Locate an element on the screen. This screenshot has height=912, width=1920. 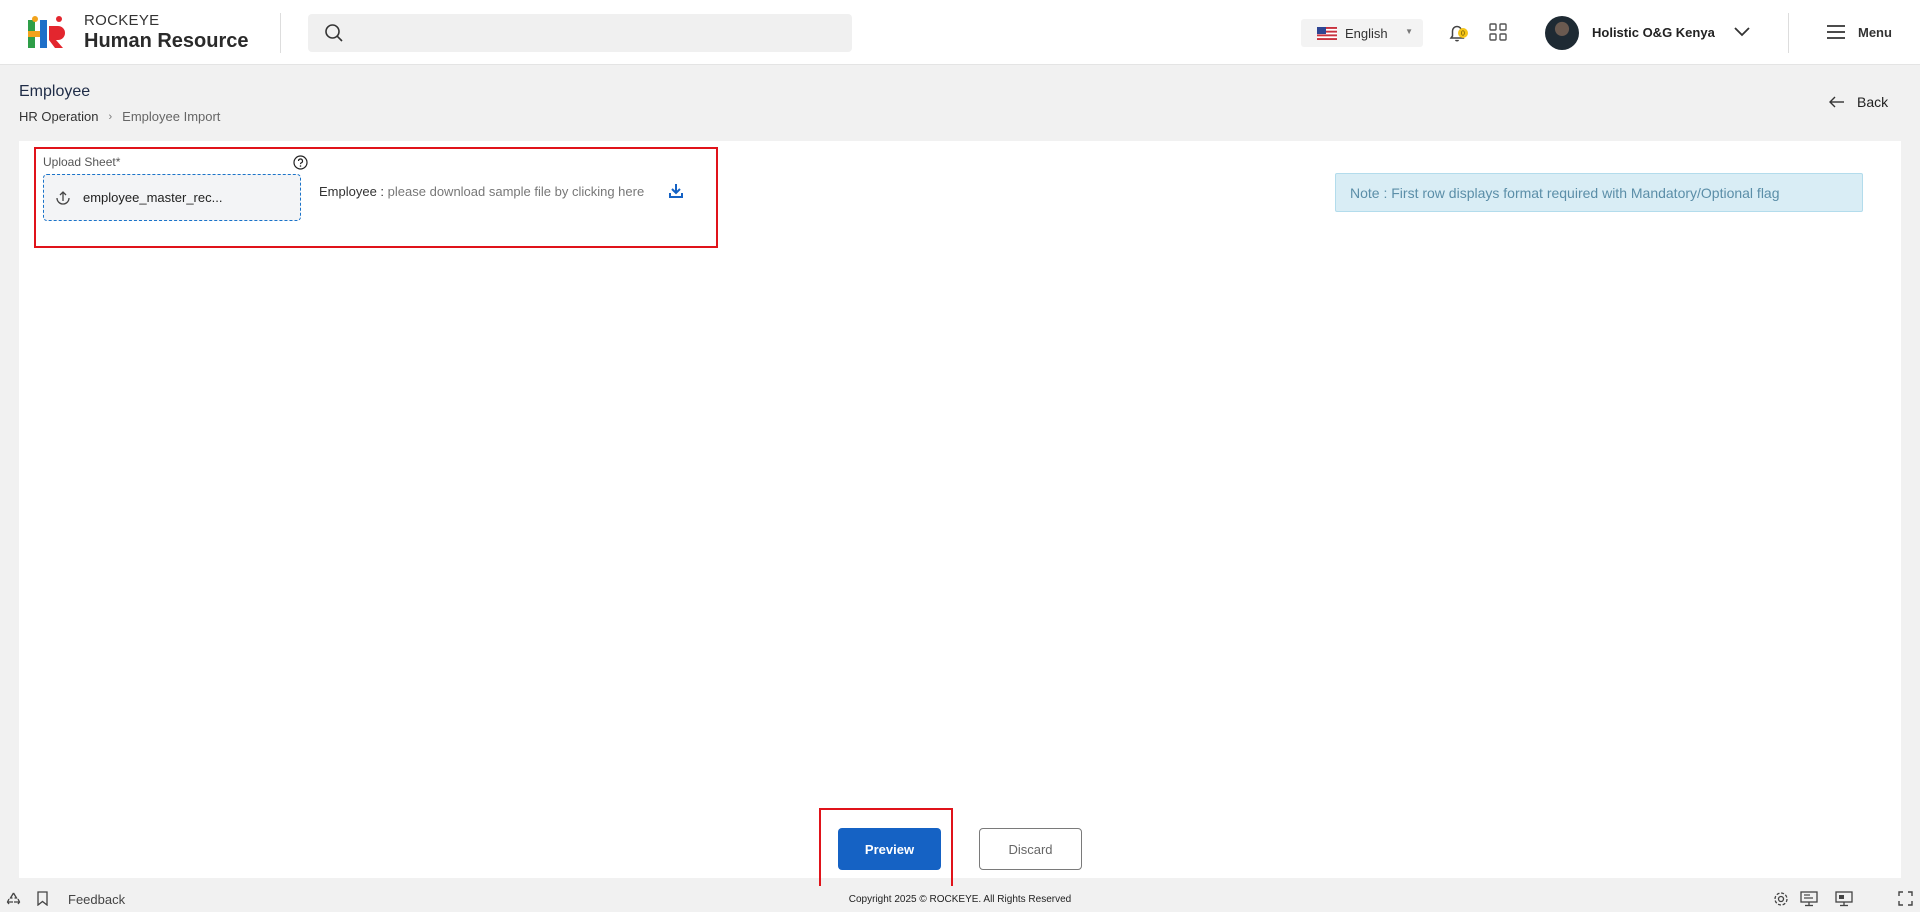
user-name: Holistic O&G Kenya is located at coordinates (1653, 32).